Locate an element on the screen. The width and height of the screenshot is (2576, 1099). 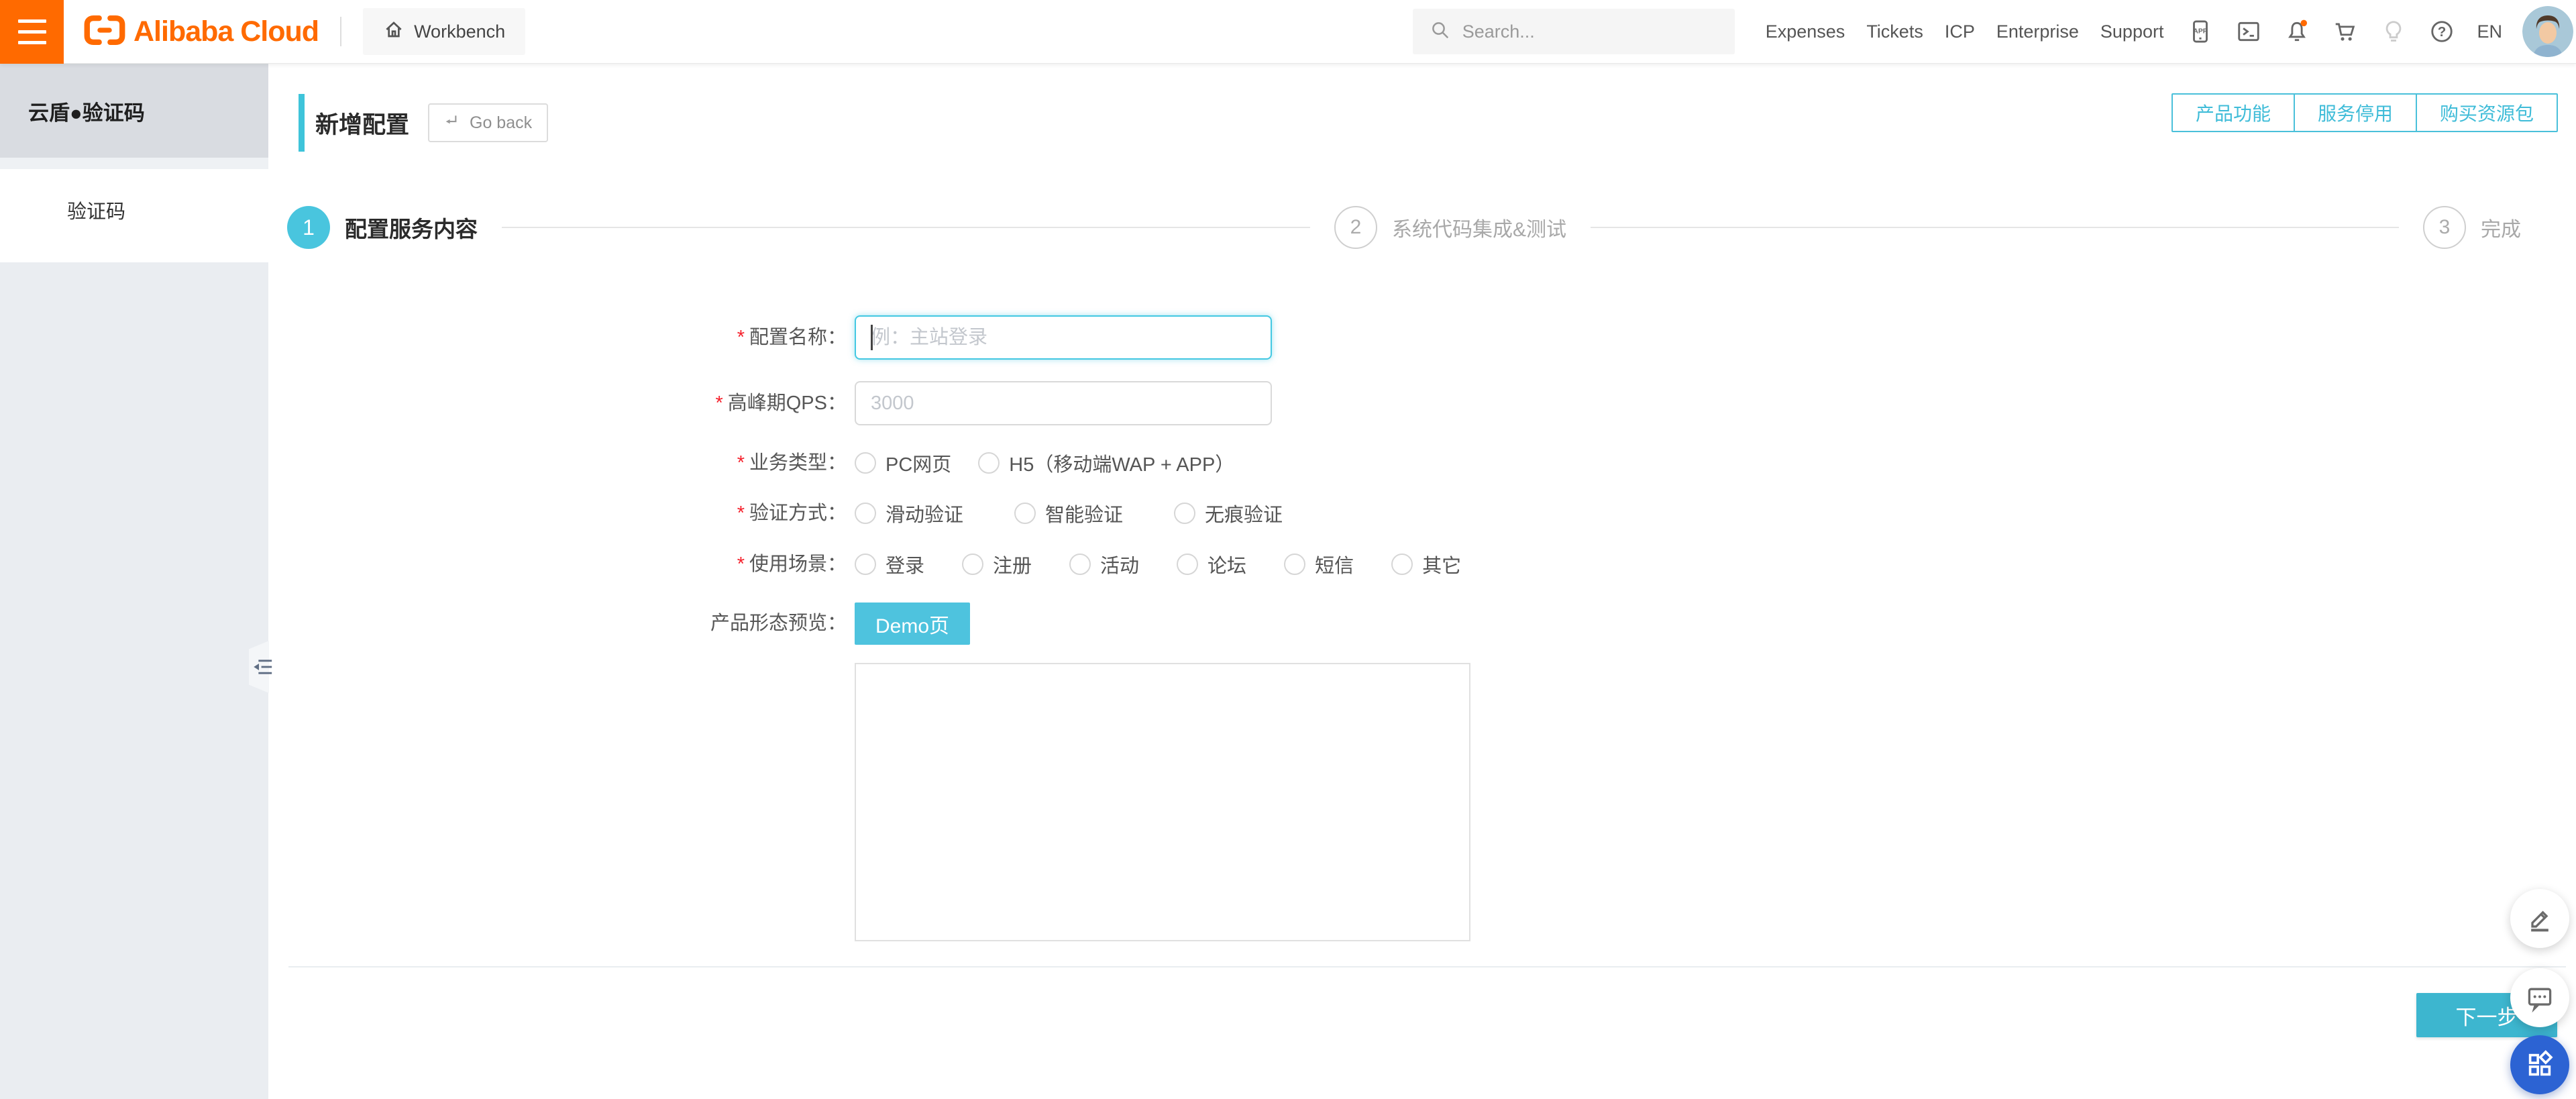
radio-forum: 论坛 is located at coordinates (1211, 564).